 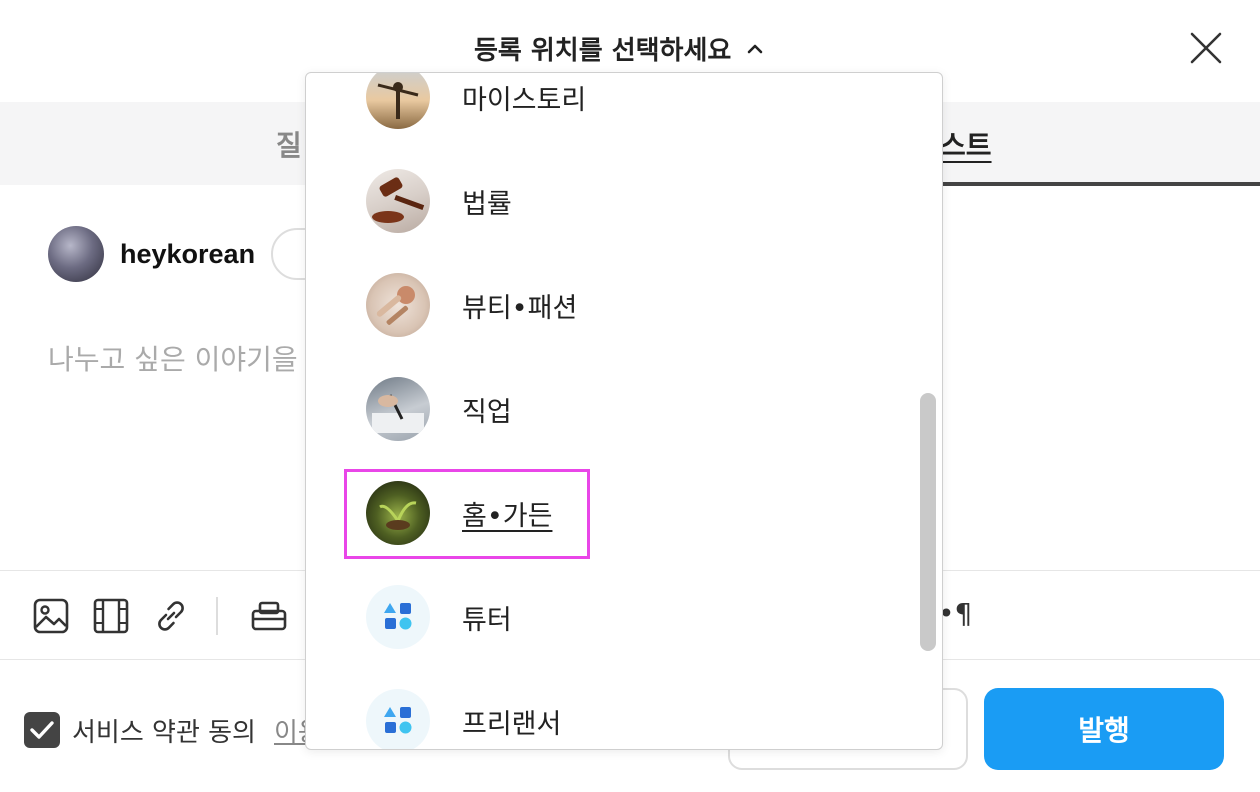 What do you see at coordinates (111, 616) in the screenshot?
I see `video-icon` at bounding box center [111, 616].